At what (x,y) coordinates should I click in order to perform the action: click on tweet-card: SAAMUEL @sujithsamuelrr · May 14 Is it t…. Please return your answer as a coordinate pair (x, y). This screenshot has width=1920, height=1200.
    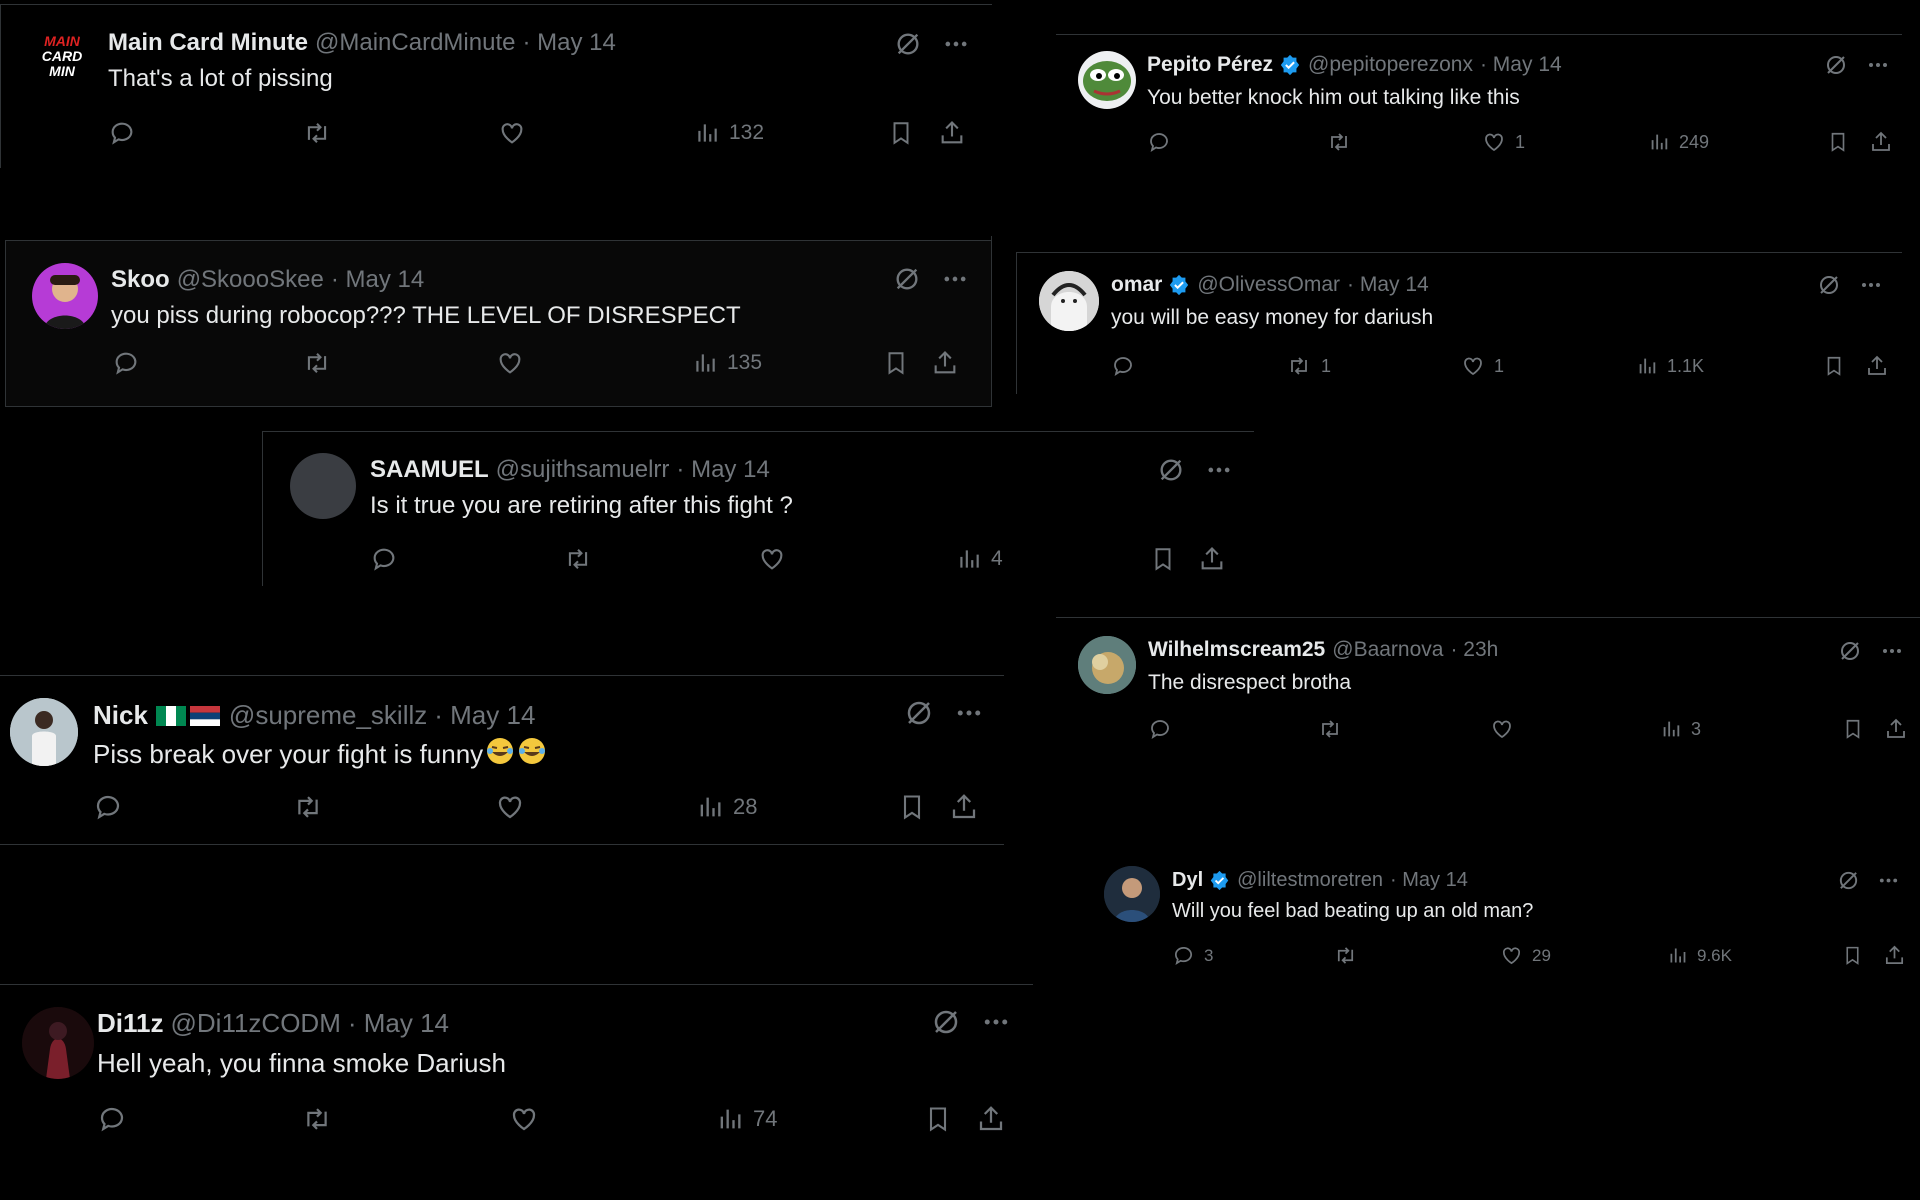
    Looking at the image, I should click on (758, 509).